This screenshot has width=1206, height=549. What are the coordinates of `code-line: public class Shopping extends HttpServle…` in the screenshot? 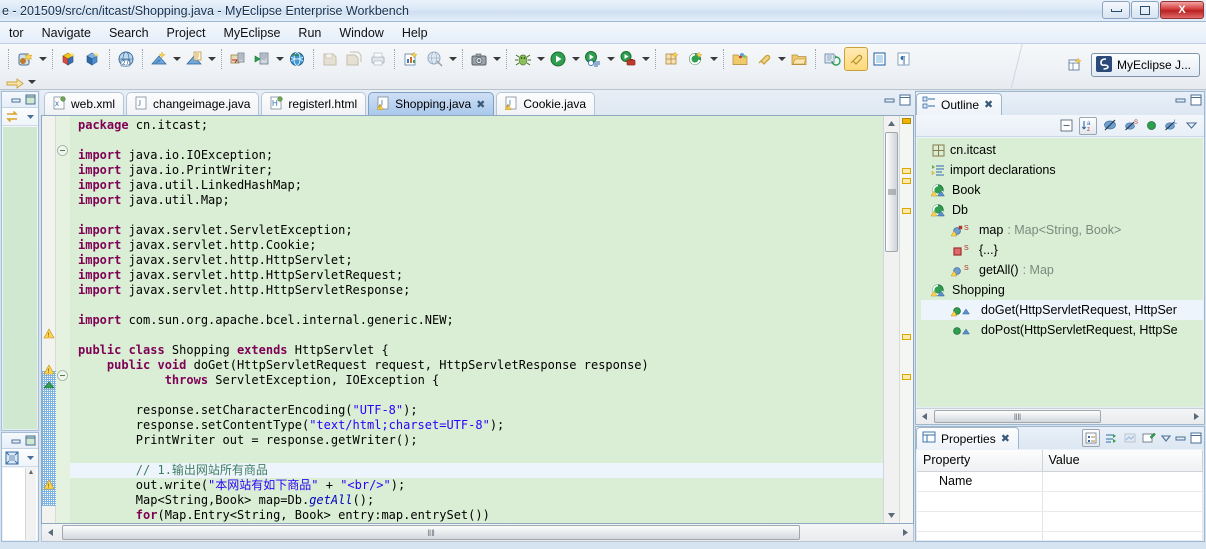 It's located at (476, 350).